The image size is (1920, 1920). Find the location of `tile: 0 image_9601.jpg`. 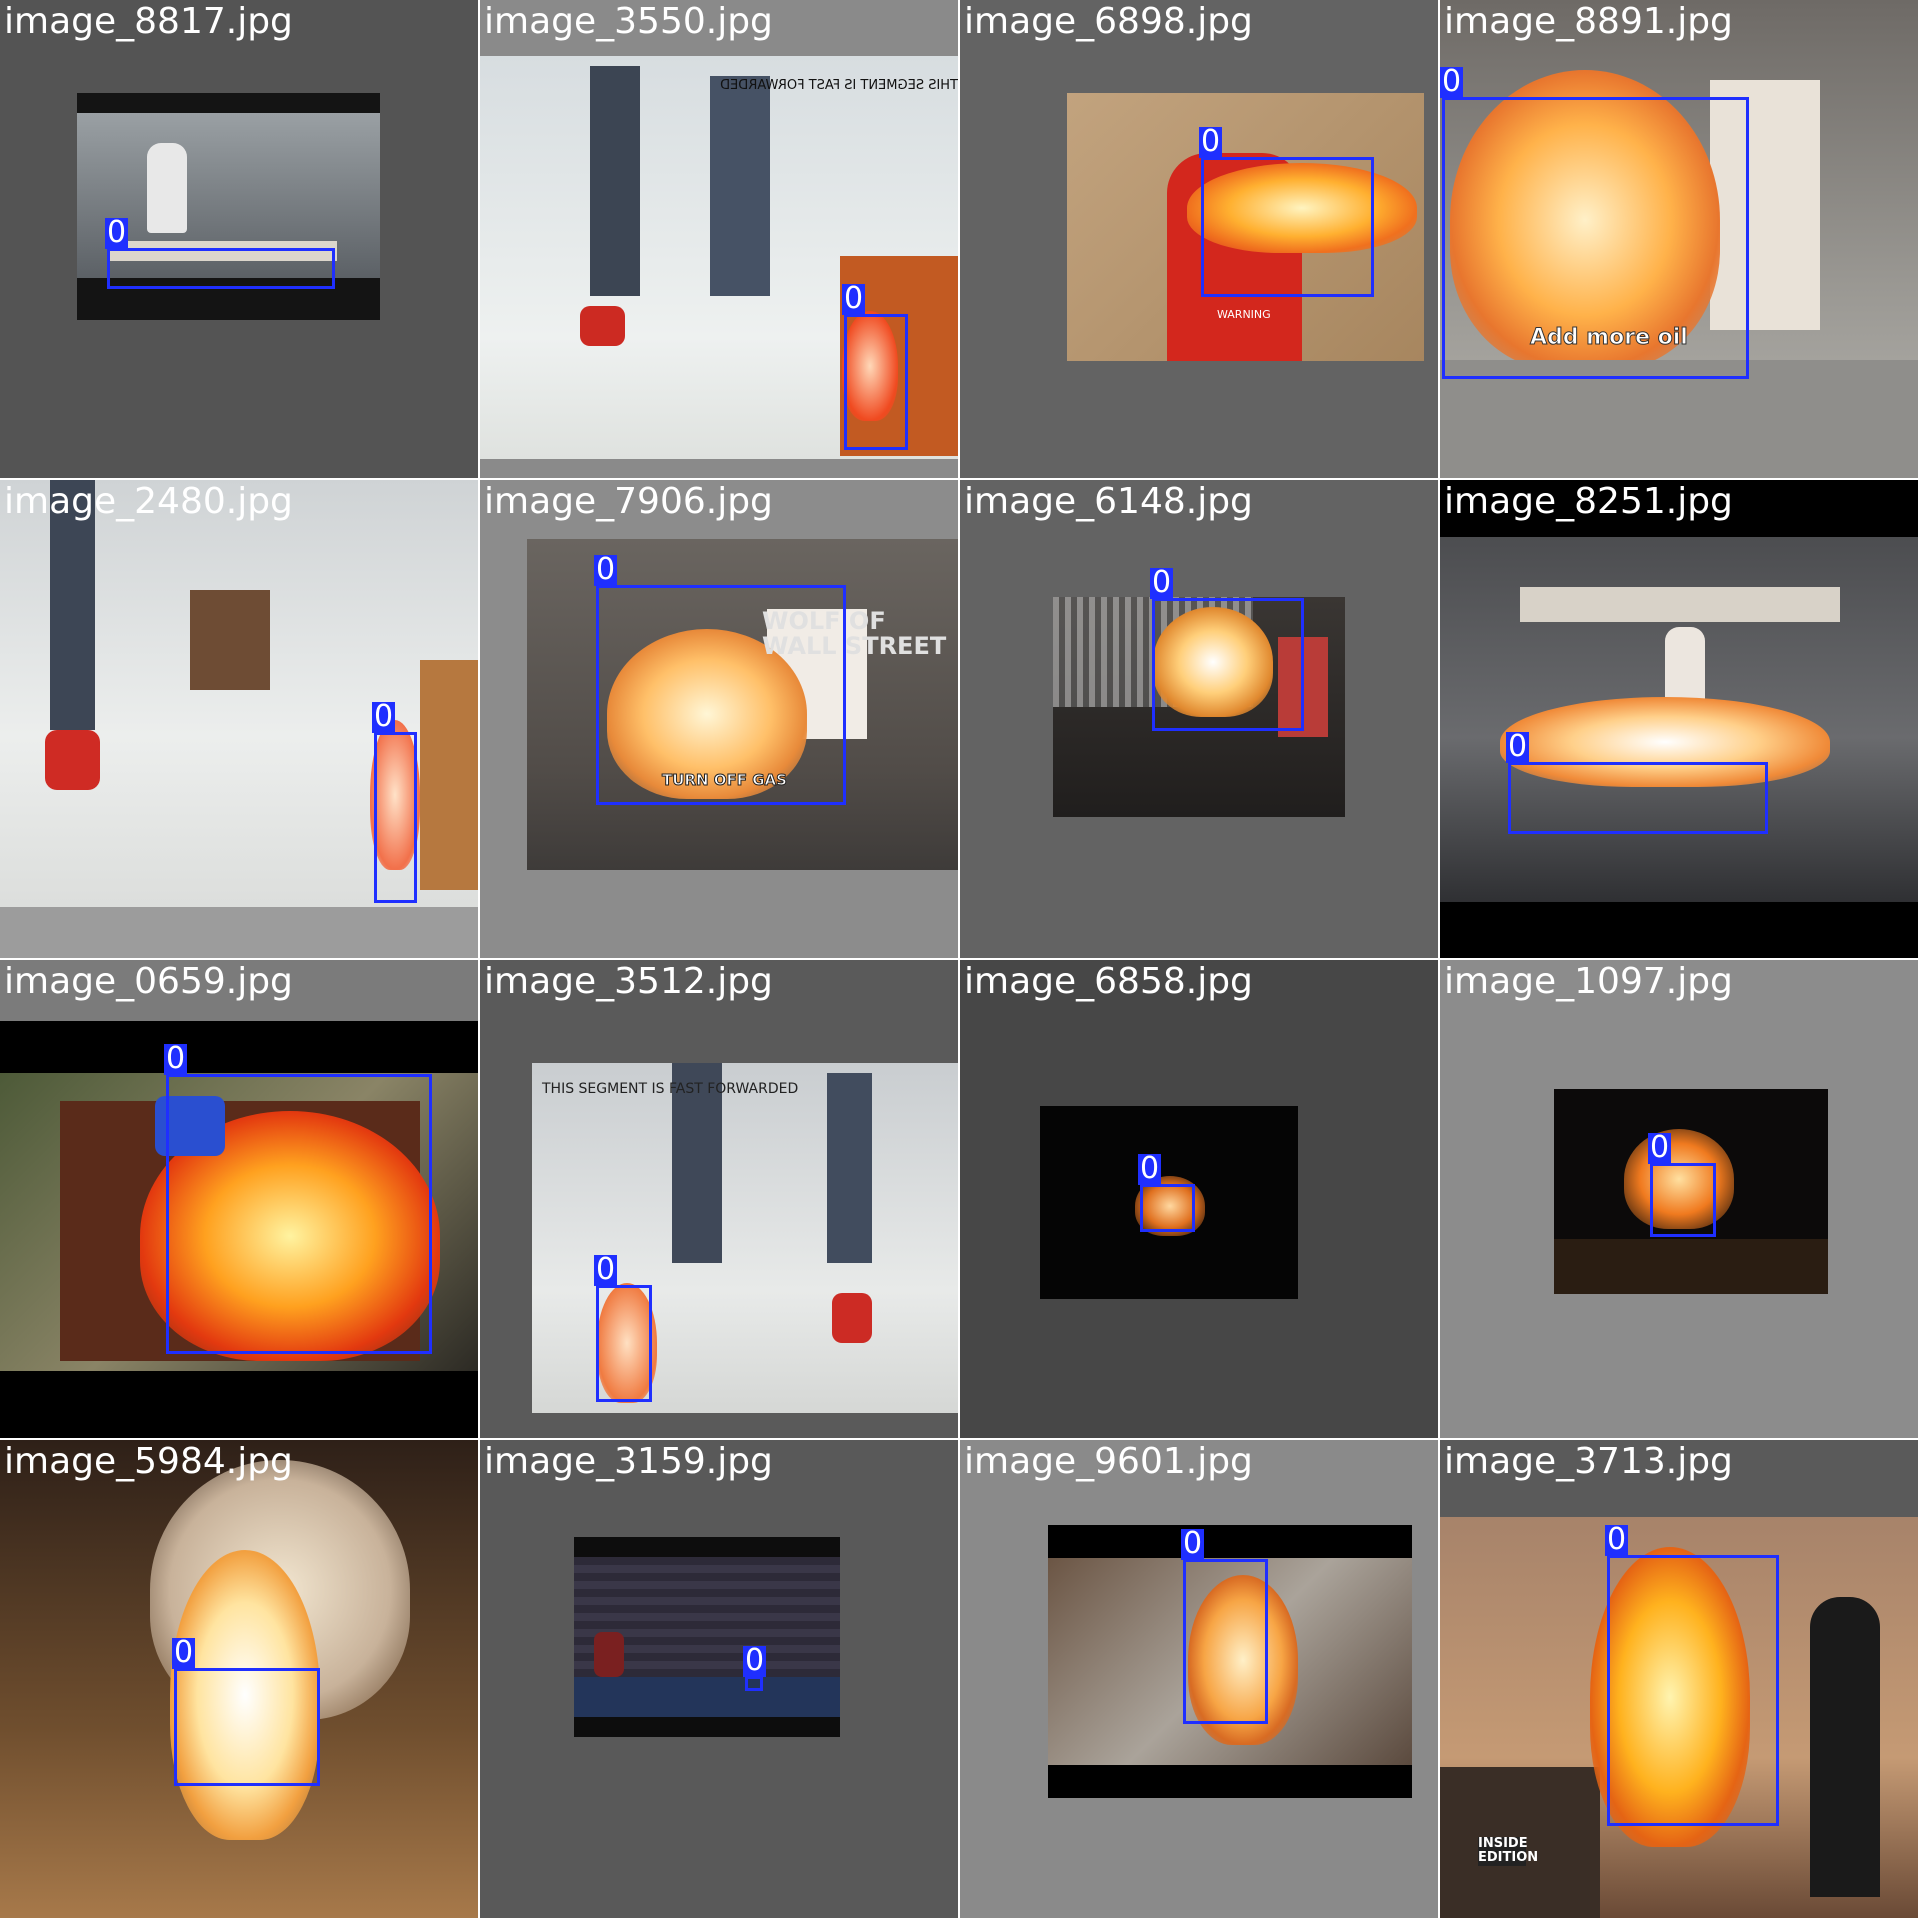

tile: 0 image_9601.jpg is located at coordinates (1199, 1679).